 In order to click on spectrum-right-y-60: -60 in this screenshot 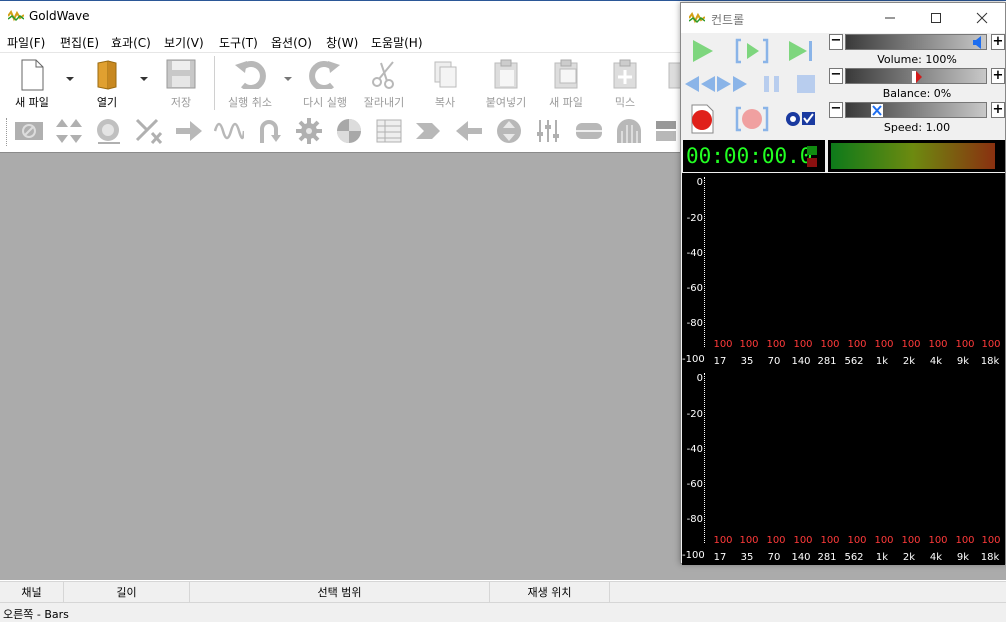, I will do `click(694, 484)`.